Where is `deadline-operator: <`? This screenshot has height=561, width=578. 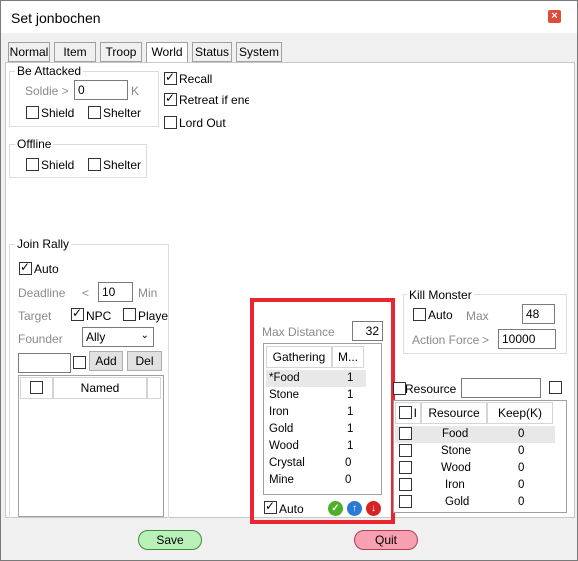 deadline-operator: < is located at coordinates (86, 293).